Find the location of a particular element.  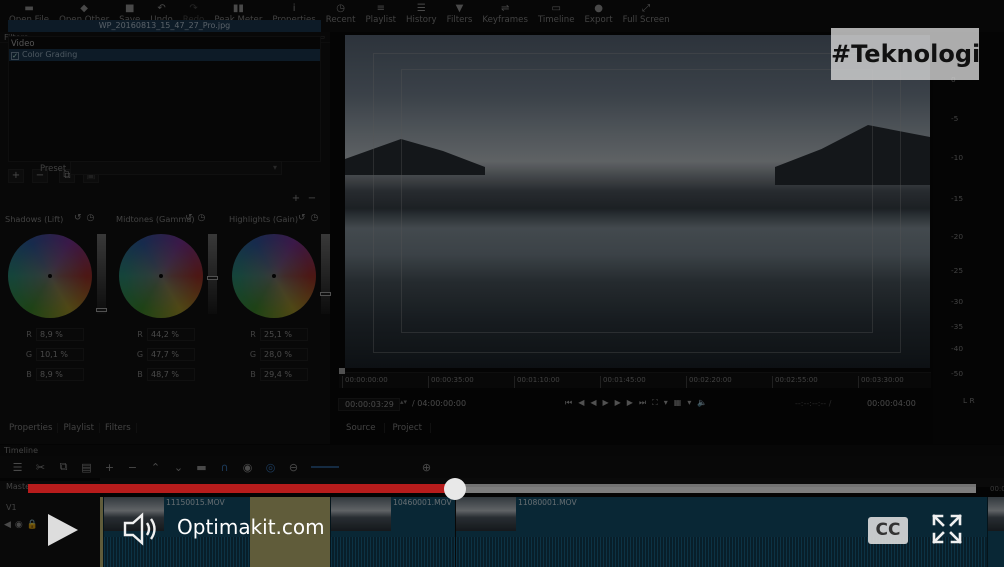

audio-waveform is located at coordinates (393, 552).